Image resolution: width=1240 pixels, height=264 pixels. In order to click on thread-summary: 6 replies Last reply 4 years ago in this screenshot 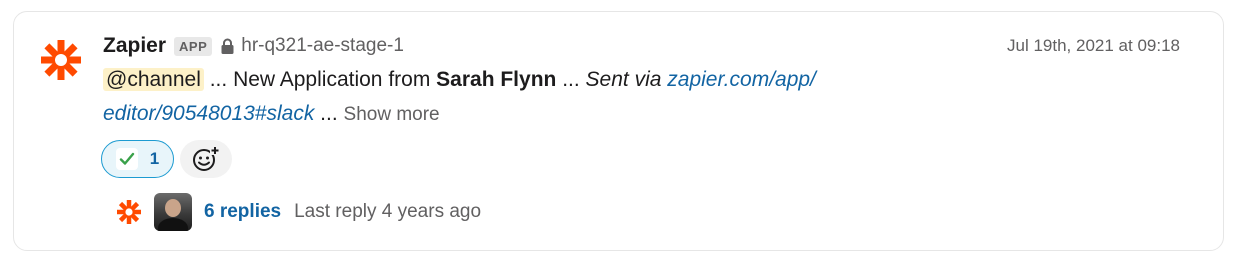, I will do `click(298, 212)`.